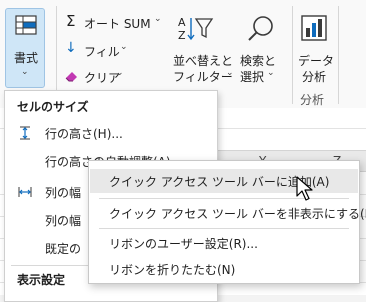  Describe the element at coordinates (63, 193) in the screenshot. I see `column-width-label: 列の幅` at that location.